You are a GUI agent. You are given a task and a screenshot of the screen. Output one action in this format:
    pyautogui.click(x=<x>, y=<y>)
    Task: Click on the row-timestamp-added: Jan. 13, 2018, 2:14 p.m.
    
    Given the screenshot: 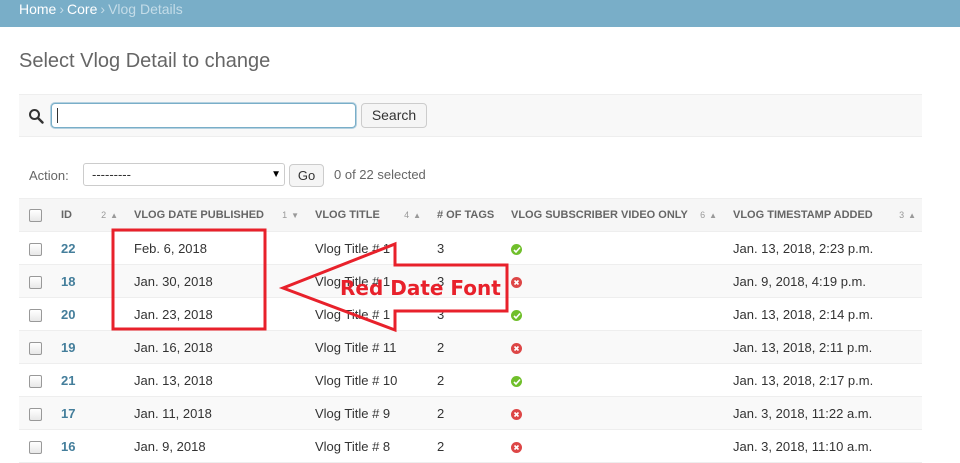 What is the action you would take?
    pyautogui.click(x=822, y=314)
    